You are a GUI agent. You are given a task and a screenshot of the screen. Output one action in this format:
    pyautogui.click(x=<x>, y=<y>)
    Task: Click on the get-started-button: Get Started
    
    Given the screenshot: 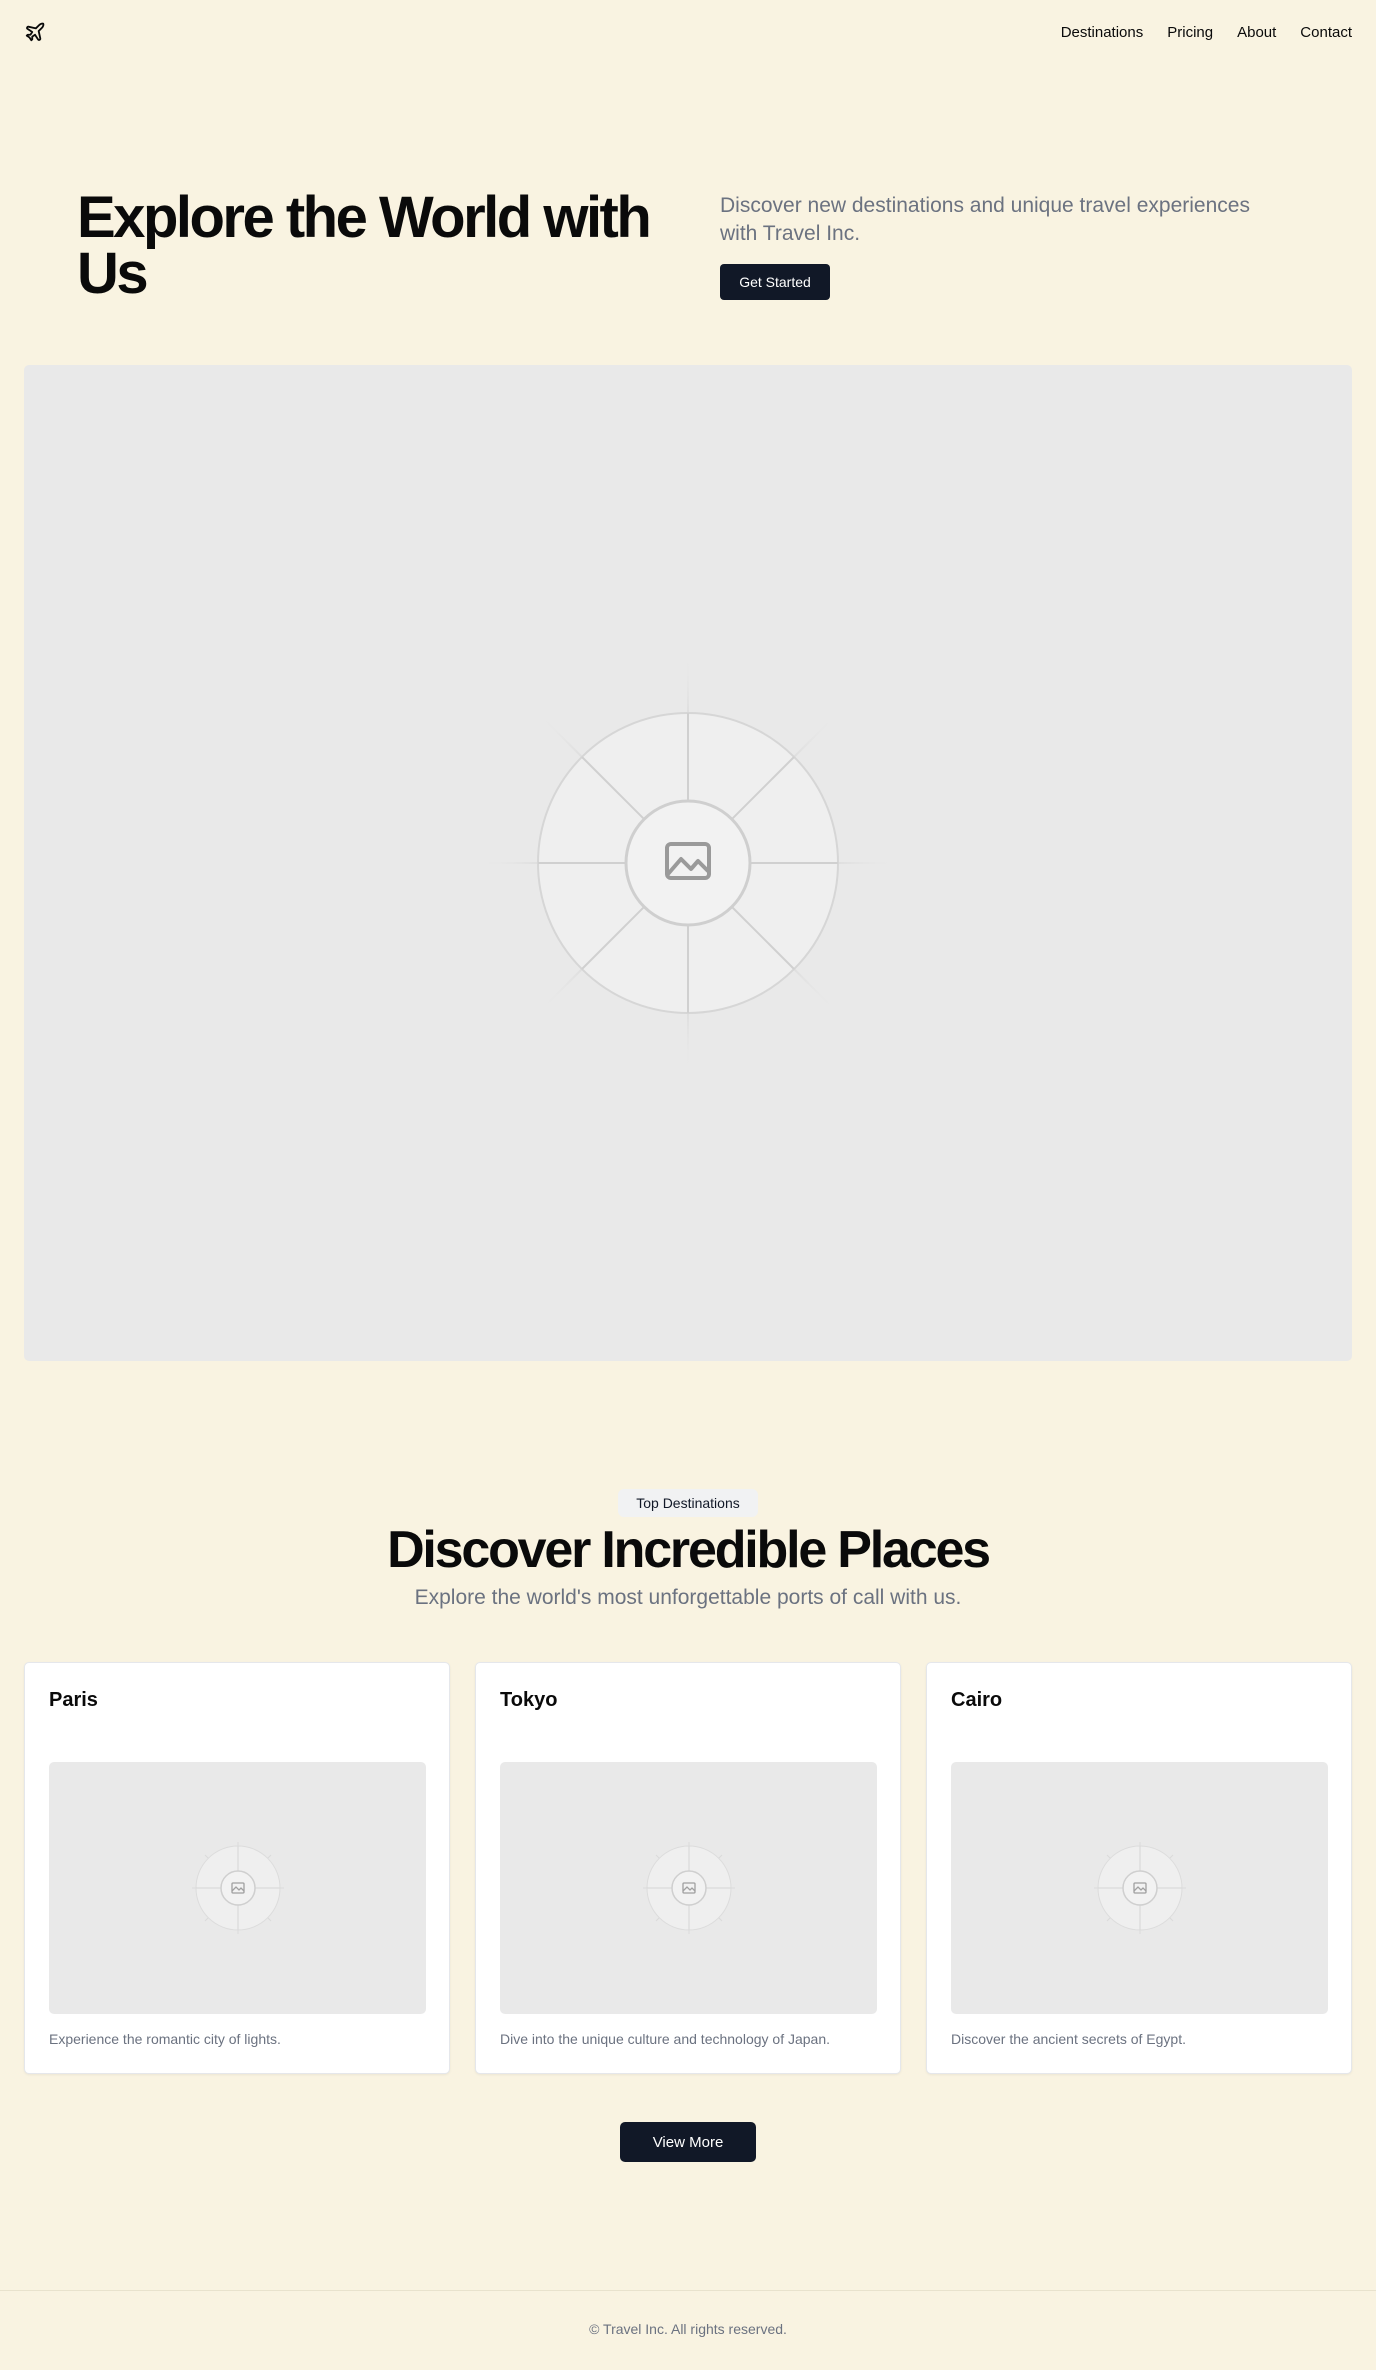 What is the action you would take?
    pyautogui.click(x=775, y=282)
    